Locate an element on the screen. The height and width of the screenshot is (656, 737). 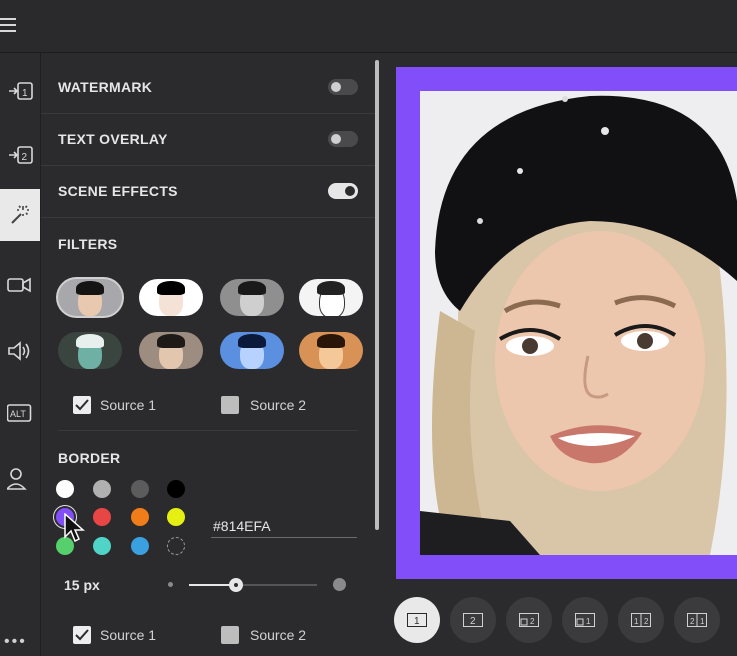
slider-max-dot is located at coordinates (339, 584).